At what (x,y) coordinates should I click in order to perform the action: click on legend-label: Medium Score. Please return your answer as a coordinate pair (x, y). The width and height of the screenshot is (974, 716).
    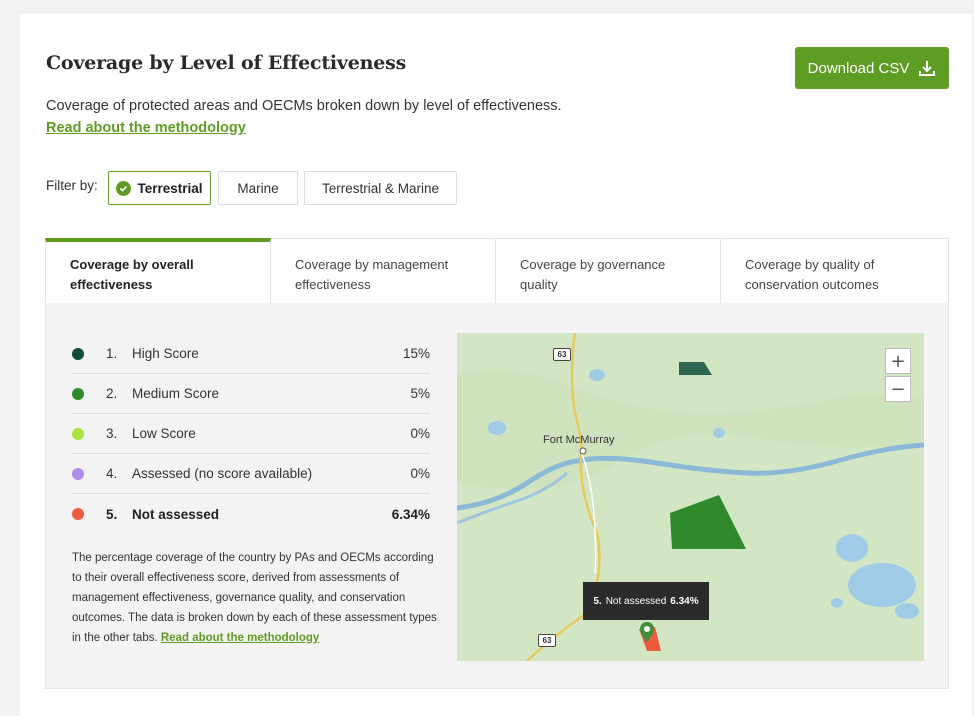
    Looking at the image, I should click on (176, 393).